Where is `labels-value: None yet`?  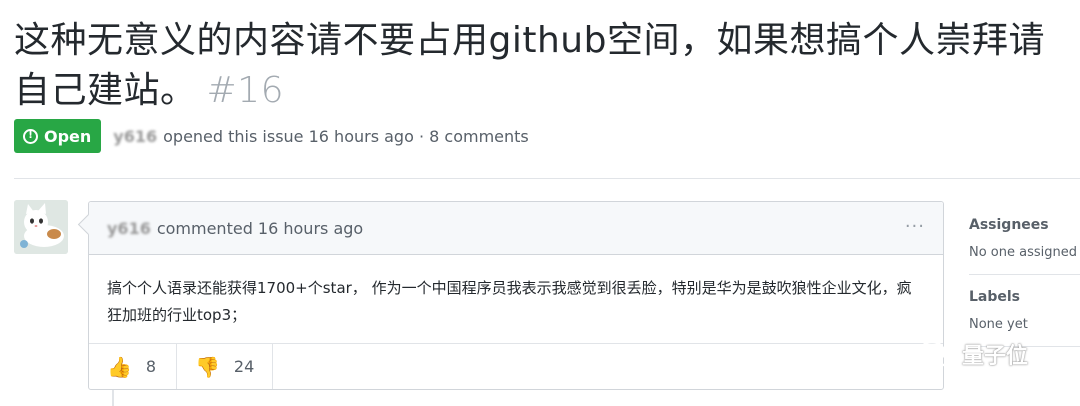 labels-value: None yet is located at coordinates (998, 324).